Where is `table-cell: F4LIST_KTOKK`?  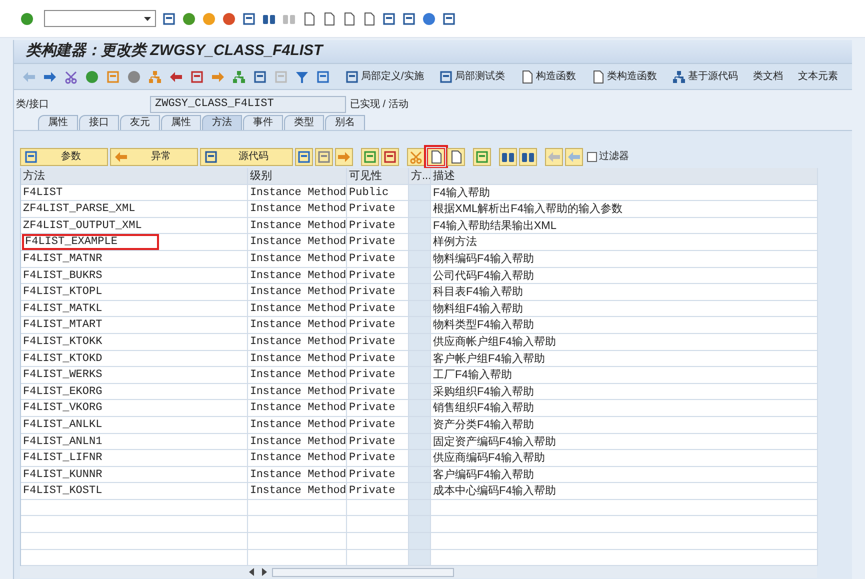
table-cell: F4LIST_KTOKK is located at coordinates (62, 342).